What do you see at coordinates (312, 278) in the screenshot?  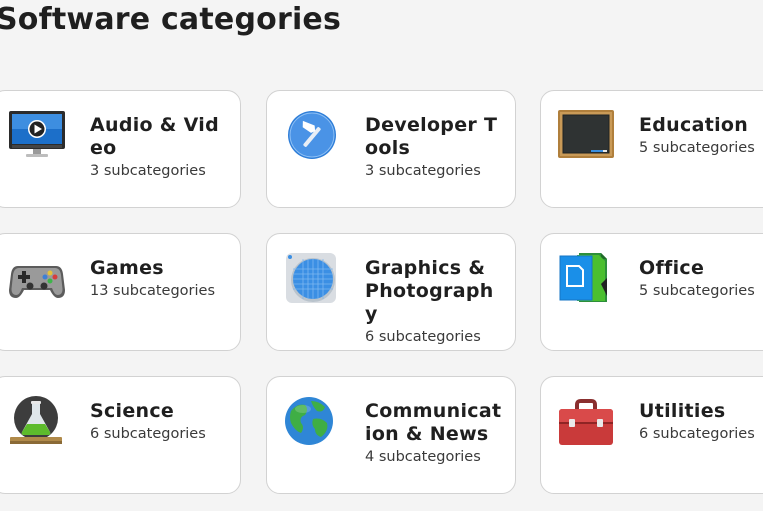 I see `graphics-icon` at bounding box center [312, 278].